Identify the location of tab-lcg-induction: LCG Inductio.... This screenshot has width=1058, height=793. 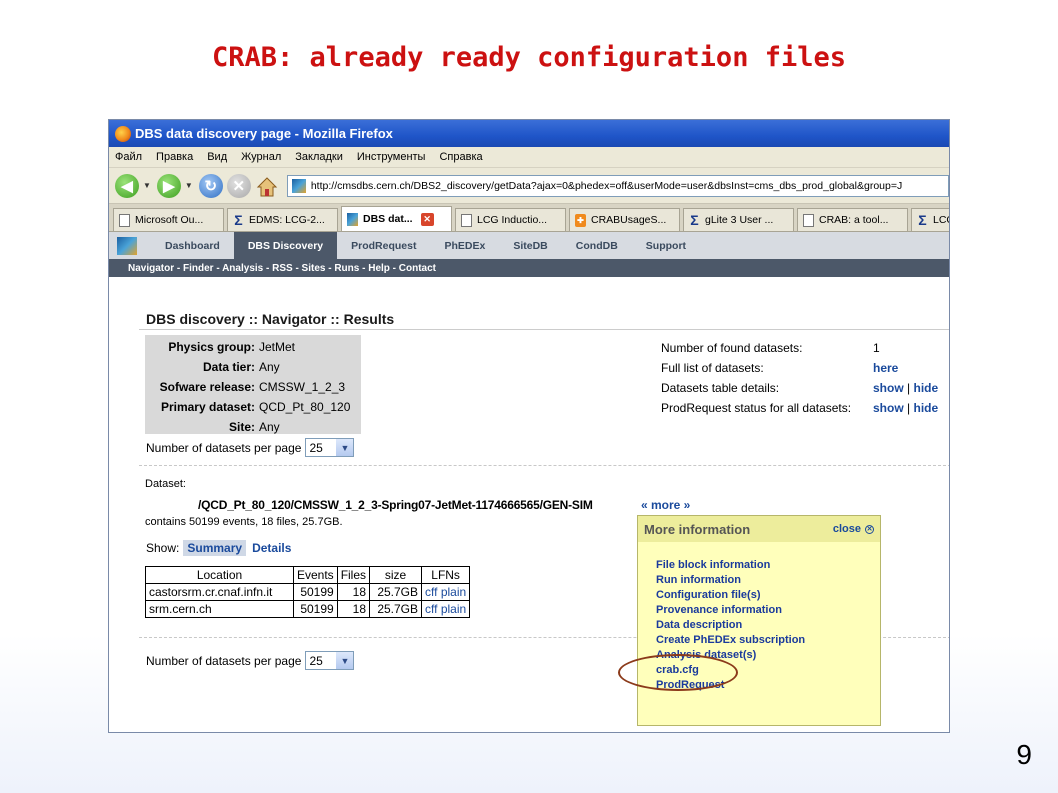
(510, 219).